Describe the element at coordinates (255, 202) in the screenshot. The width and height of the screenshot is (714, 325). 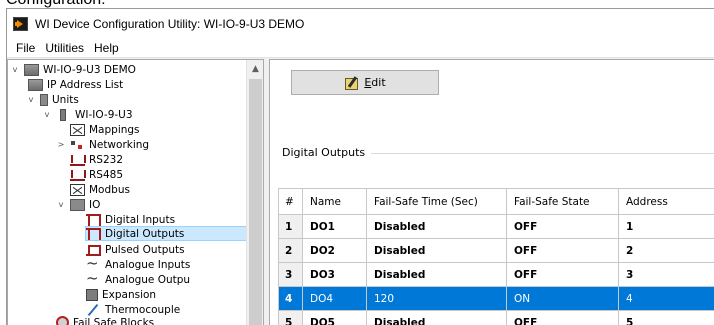
I see `scroll-thumb` at that location.